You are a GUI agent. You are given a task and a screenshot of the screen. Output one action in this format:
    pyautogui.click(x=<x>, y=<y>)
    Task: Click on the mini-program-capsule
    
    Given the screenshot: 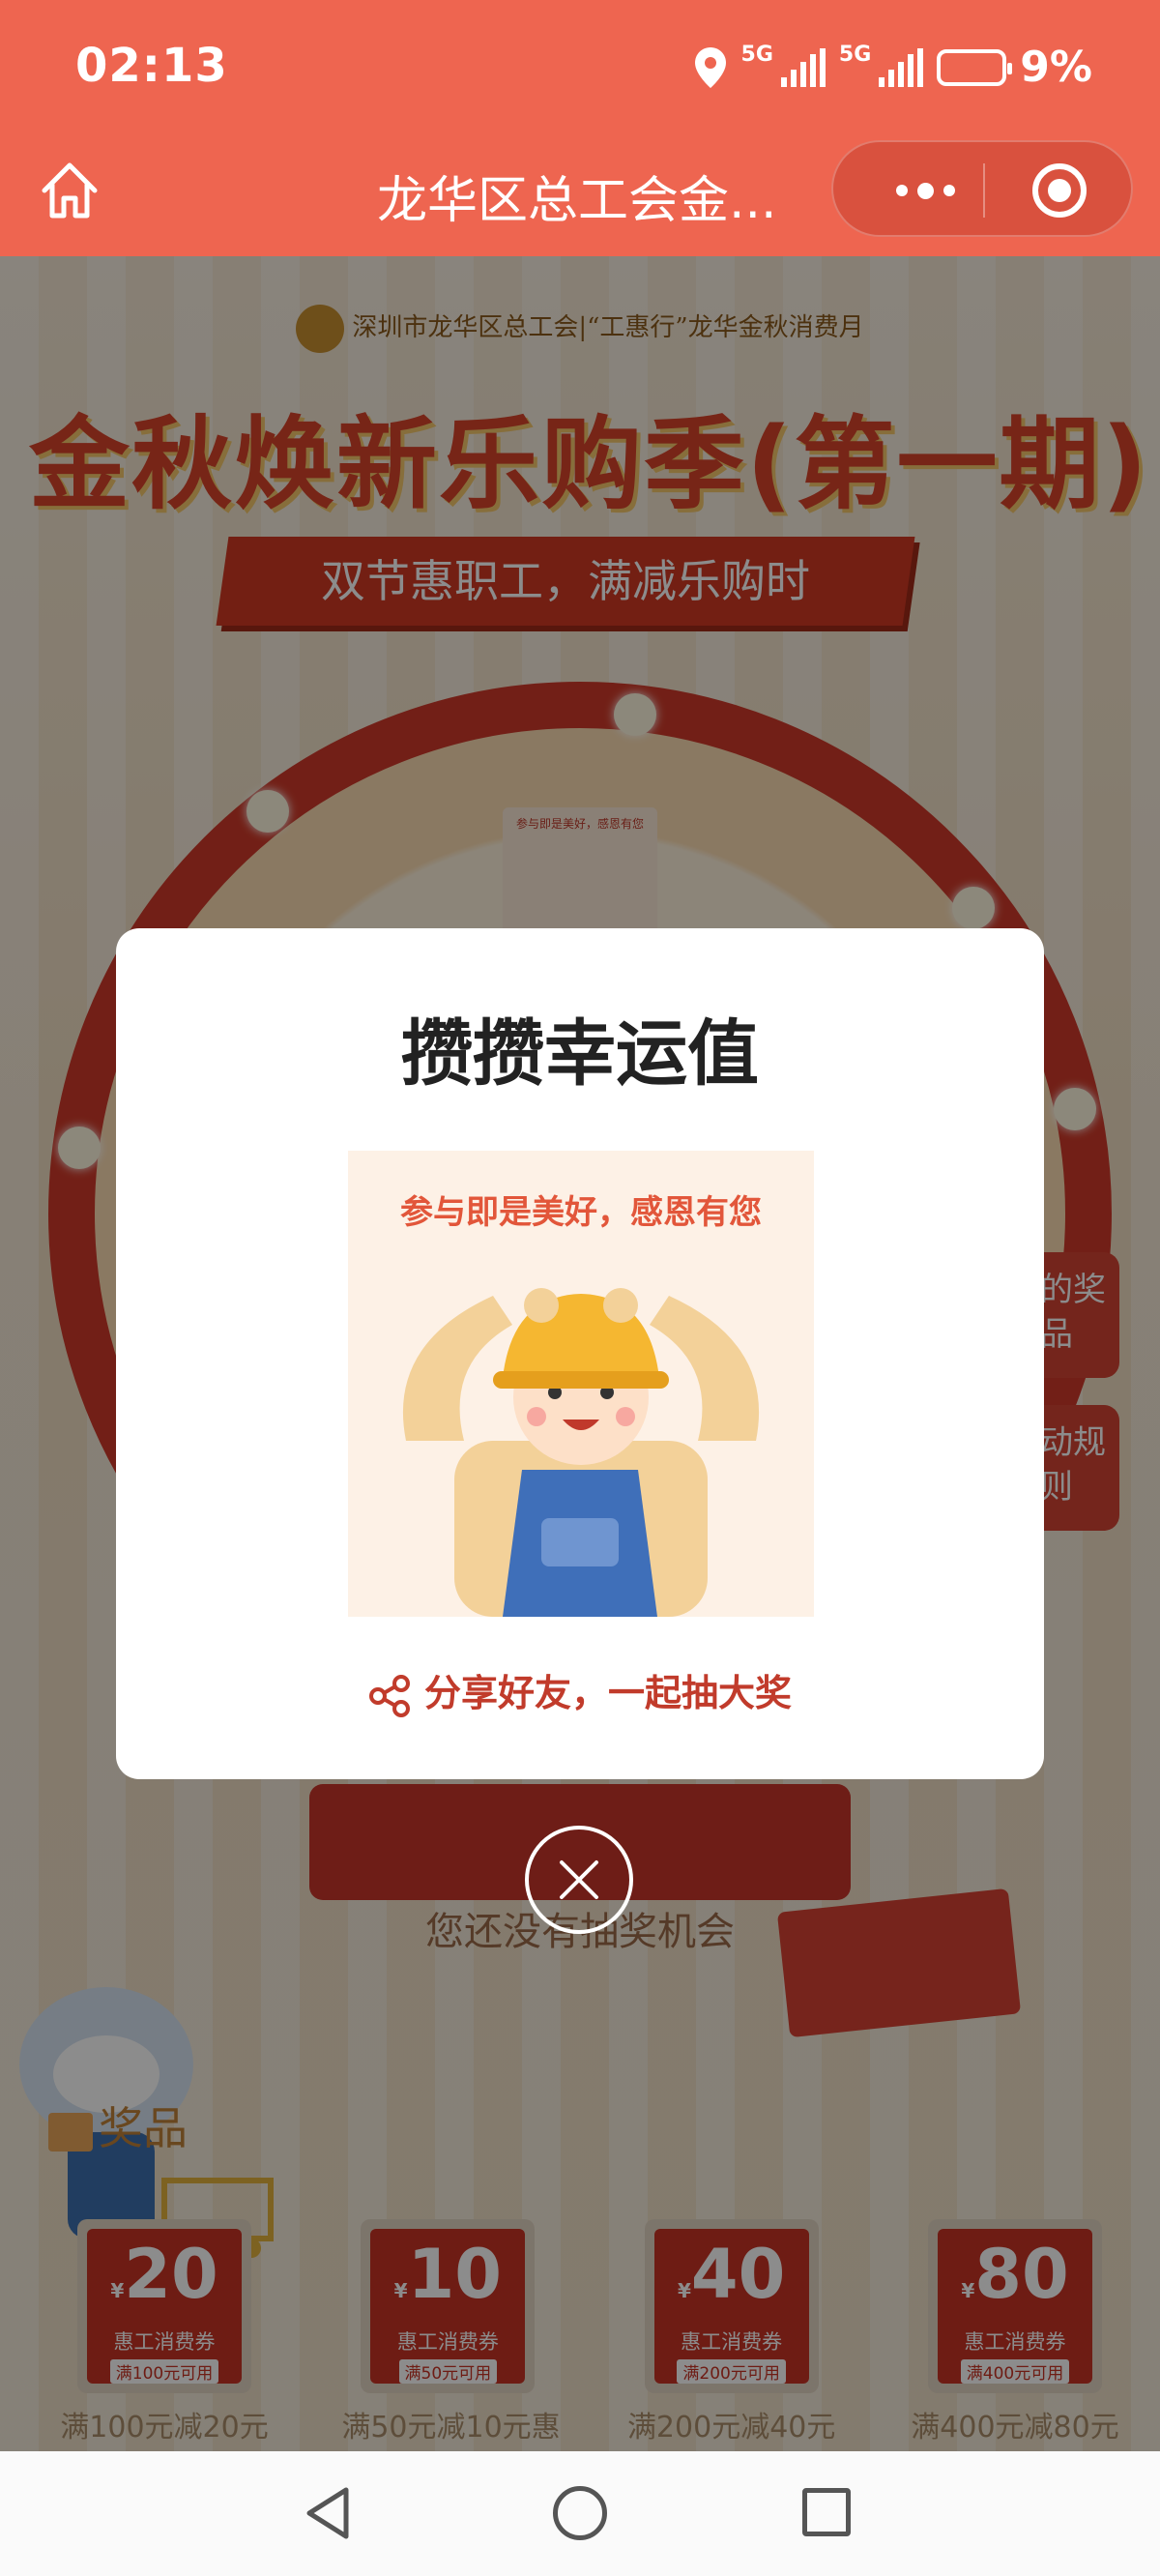 What is the action you would take?
    pyautogui.click(x=982, y=188)
    